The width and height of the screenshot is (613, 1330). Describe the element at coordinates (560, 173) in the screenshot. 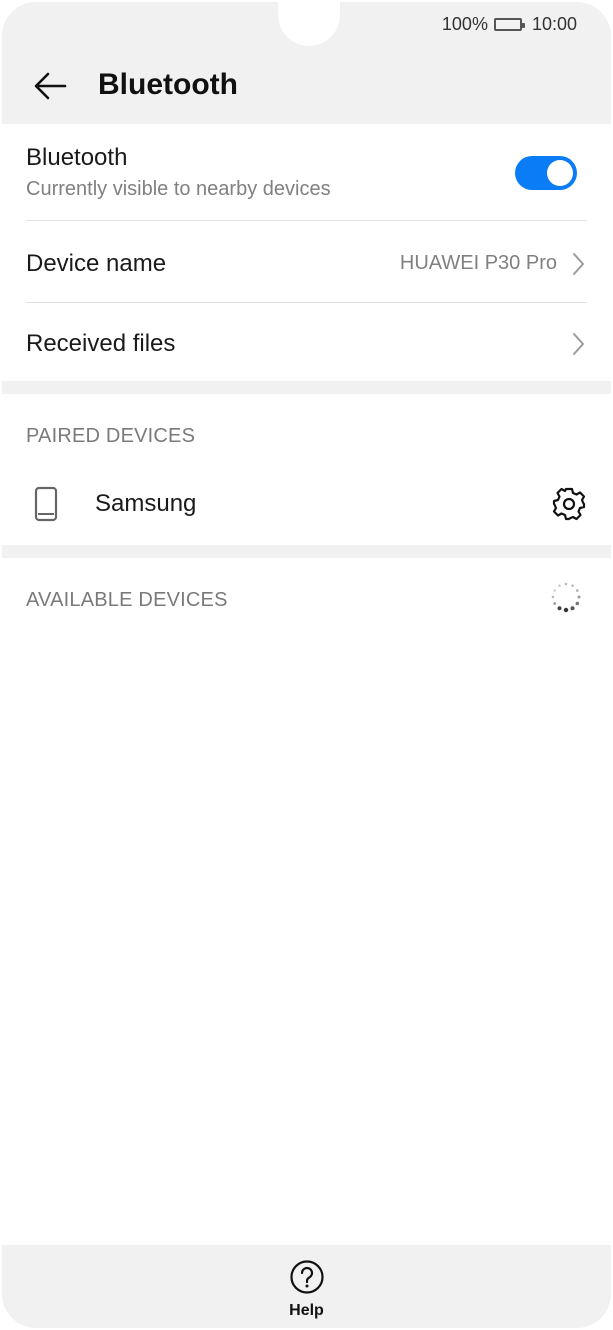

I see `switch-knob` at that location.